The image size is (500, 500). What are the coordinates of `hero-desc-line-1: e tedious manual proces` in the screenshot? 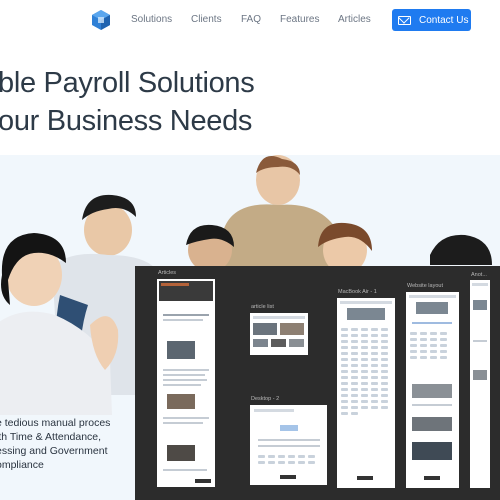 It's located at (55, 423).